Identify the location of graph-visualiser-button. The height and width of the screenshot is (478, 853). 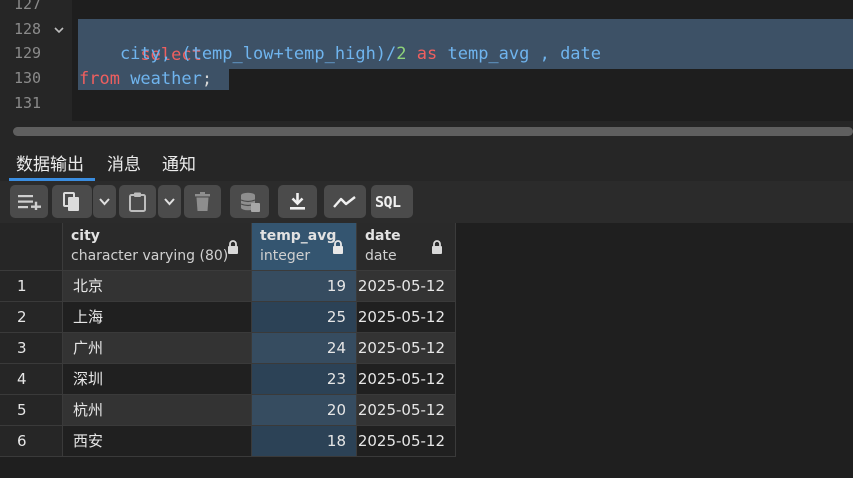
(345, 201).